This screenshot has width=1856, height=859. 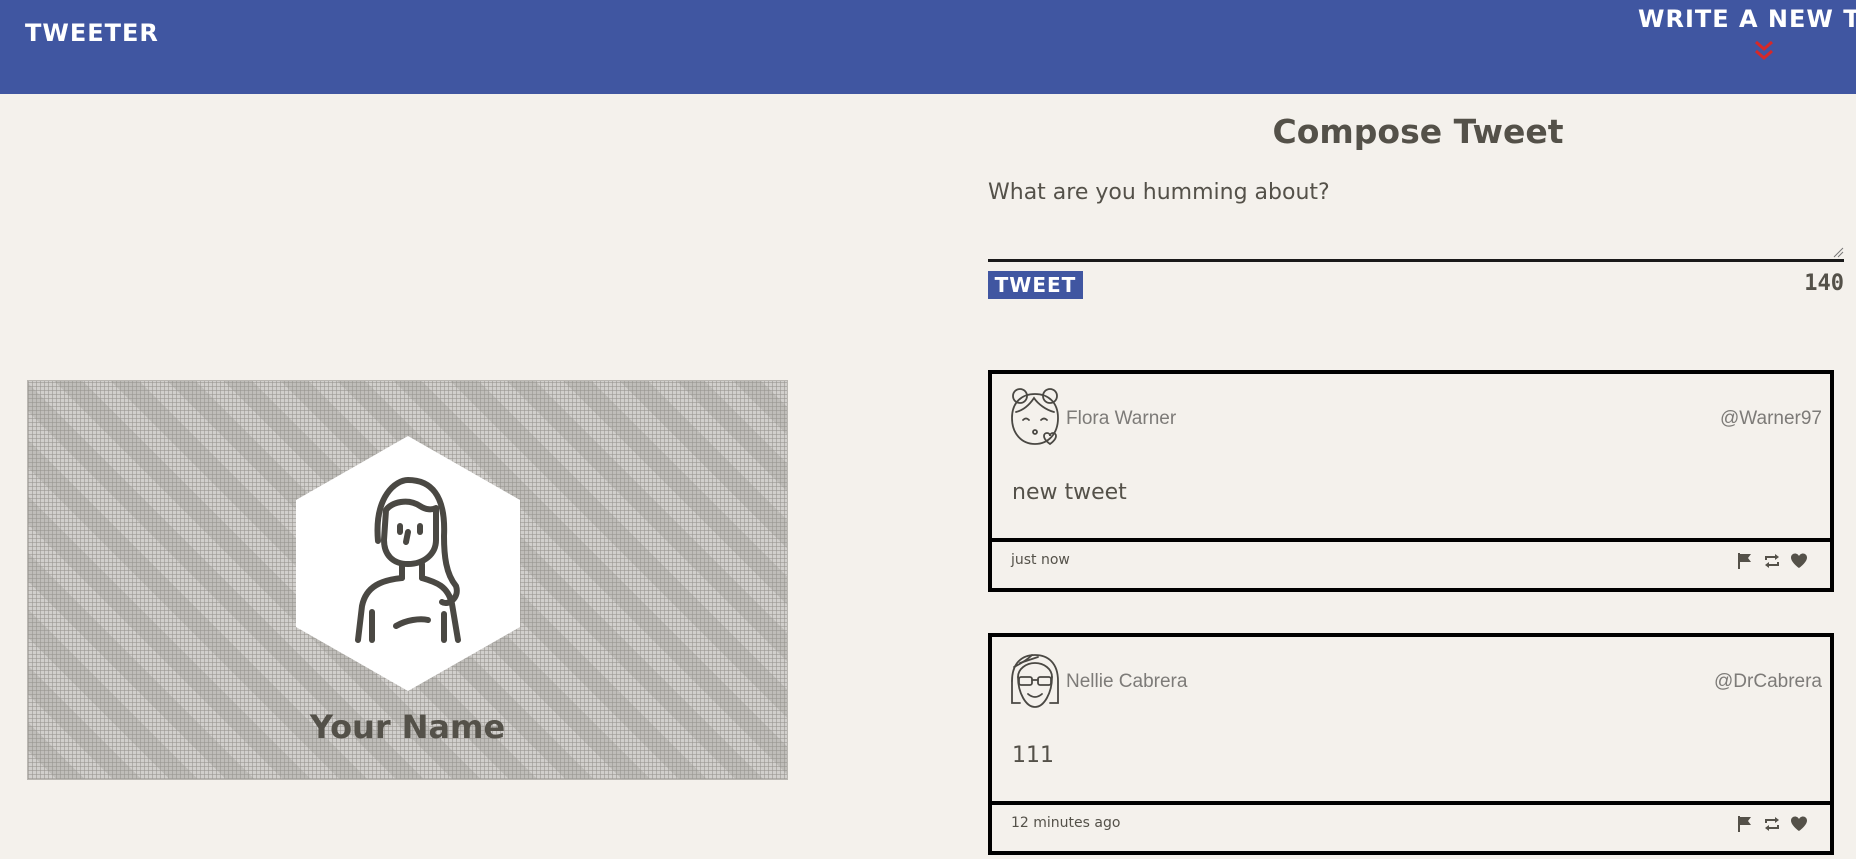 What do you see at coordinates (1770, 418) in the screenshot?
I see `tweet-author-handle: @Warner97` at bounding box center [1770, 418].